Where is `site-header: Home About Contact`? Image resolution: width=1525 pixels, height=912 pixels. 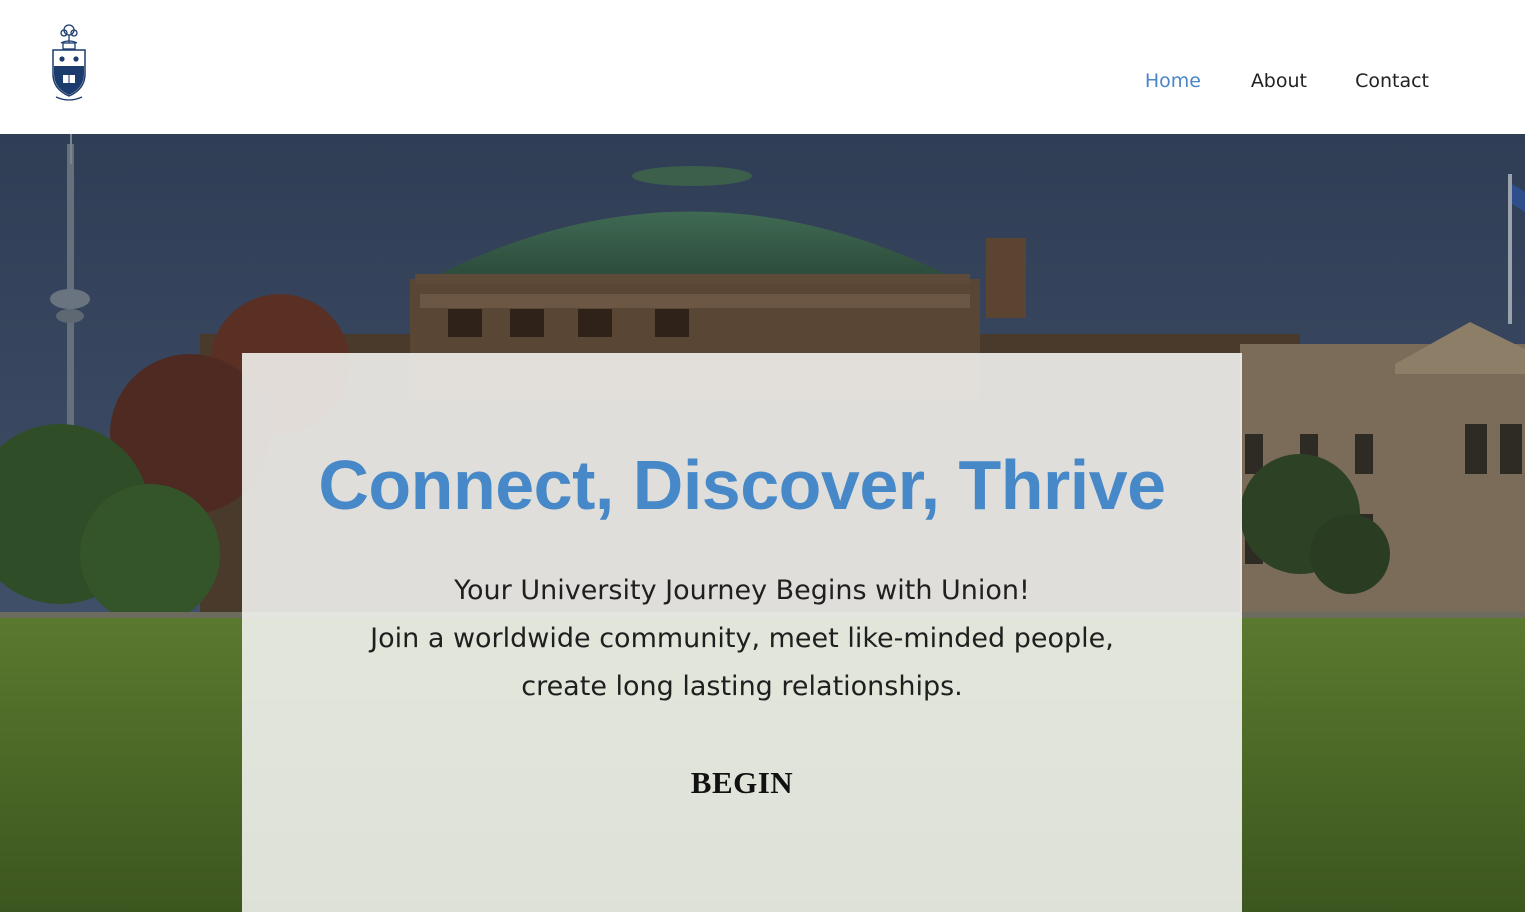 site-header: Home About Contact is located at coordinates (762, 67).